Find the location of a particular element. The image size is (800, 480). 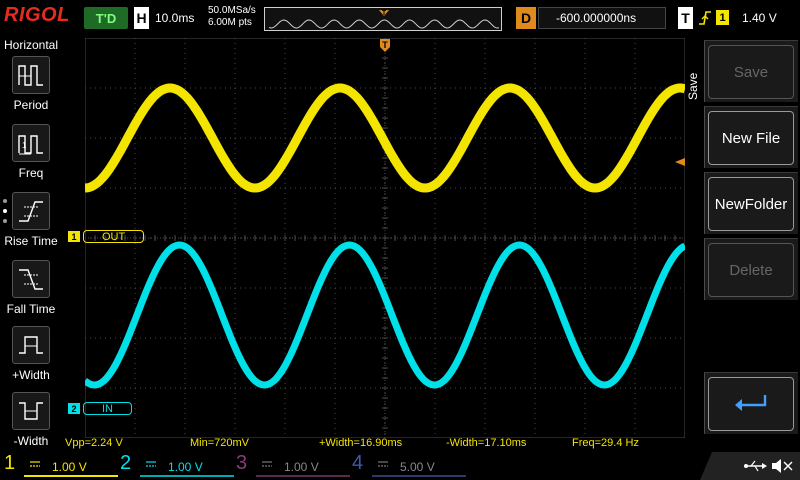

menu-label-period: Period is located at coordinates (31, 105).